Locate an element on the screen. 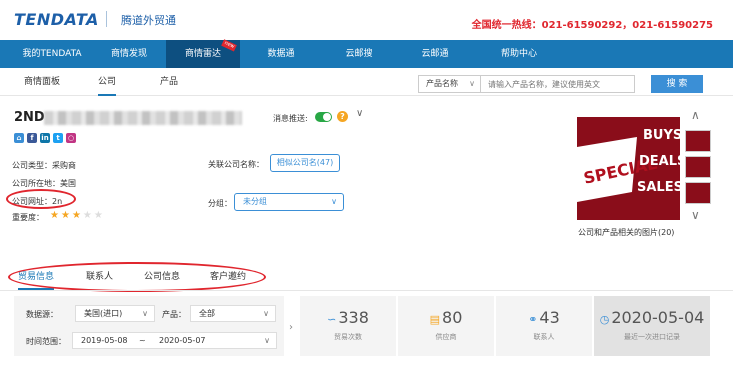 This screenshot has height=386, width=733. product-select: 全部 ∨ is located at coordinates (233, 313).